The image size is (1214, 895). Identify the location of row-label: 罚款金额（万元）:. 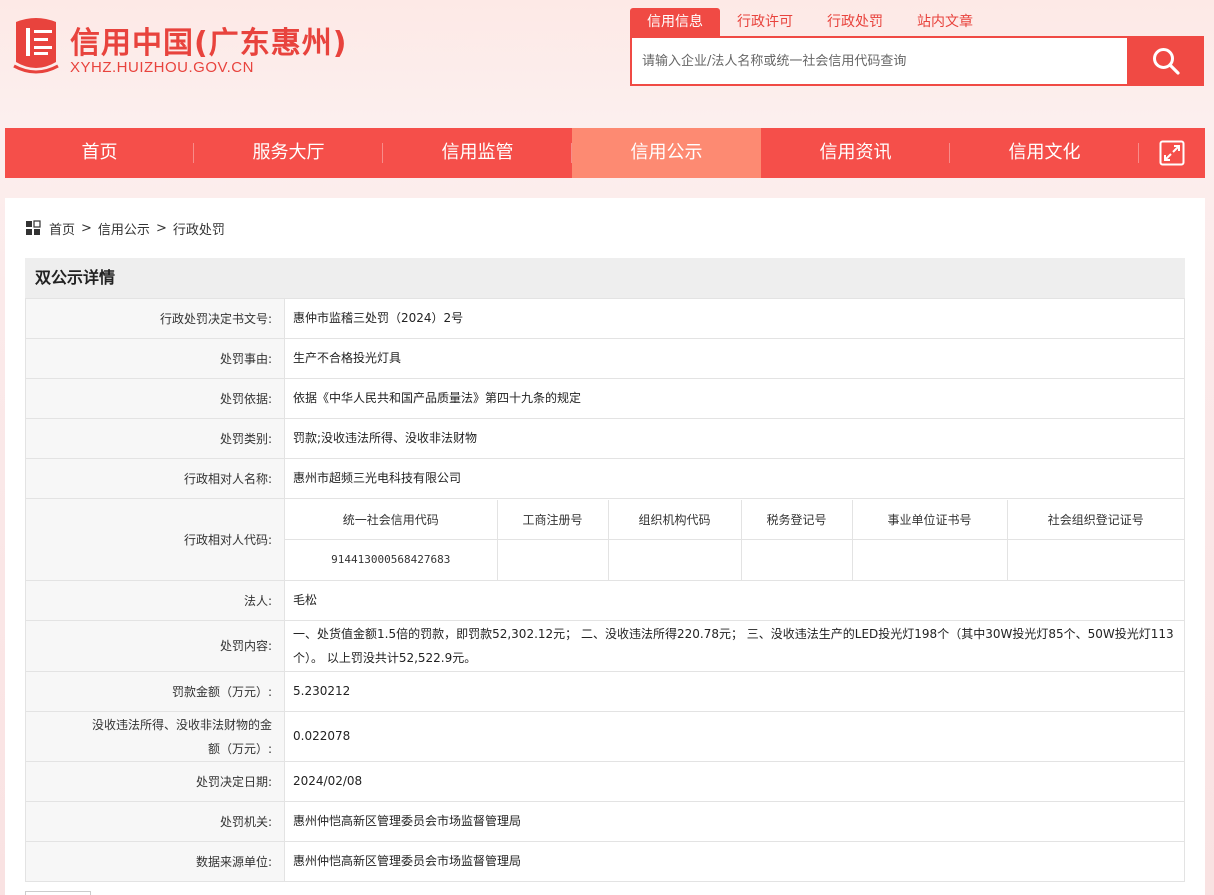
(155, 691).